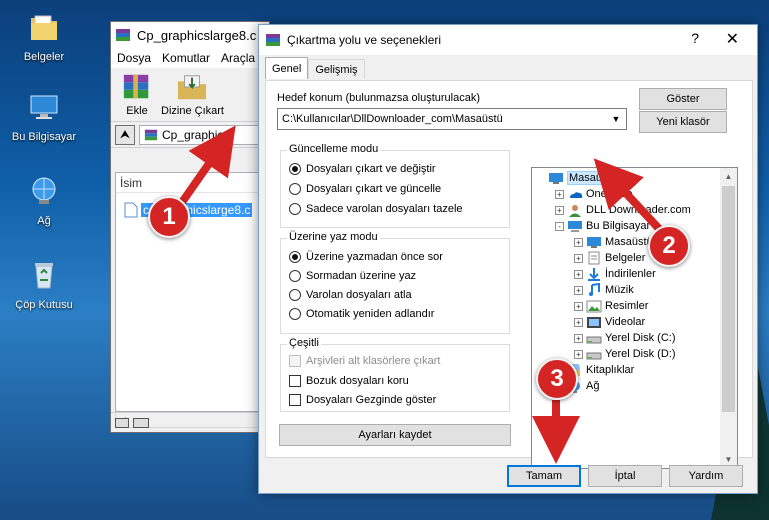 The height and width of the screenshot is (520, 769). I want to click on tree-node: + Videolar, so click(609, 322).